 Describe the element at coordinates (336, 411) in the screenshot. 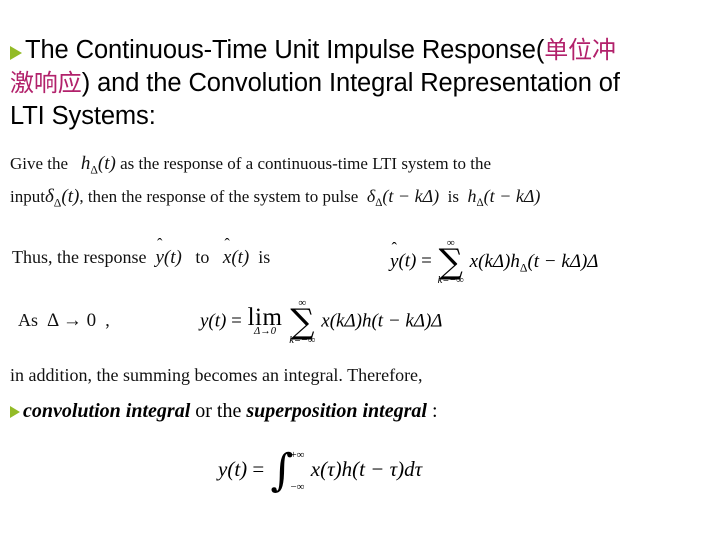

I see `term-superposition-integral: superposition integral` at that location.